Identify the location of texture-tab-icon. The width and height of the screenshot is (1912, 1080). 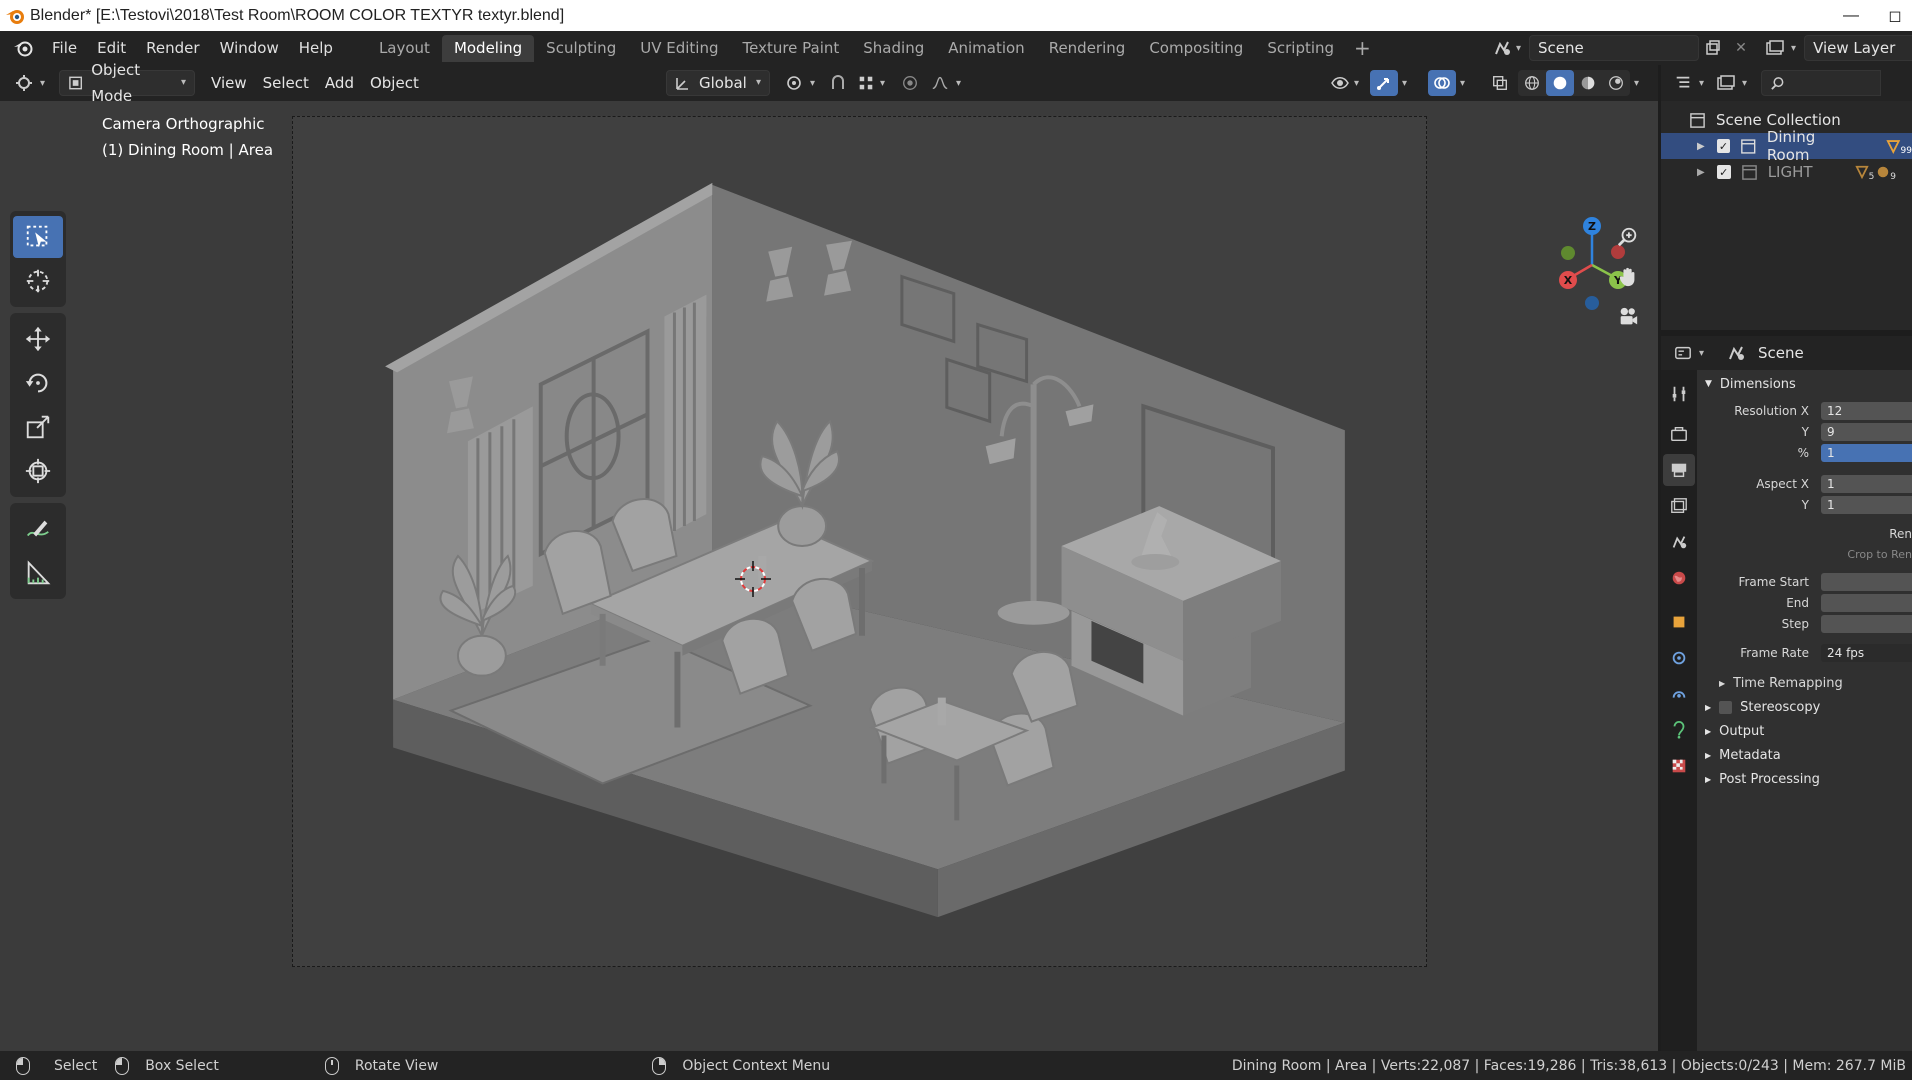
(1679, 766).